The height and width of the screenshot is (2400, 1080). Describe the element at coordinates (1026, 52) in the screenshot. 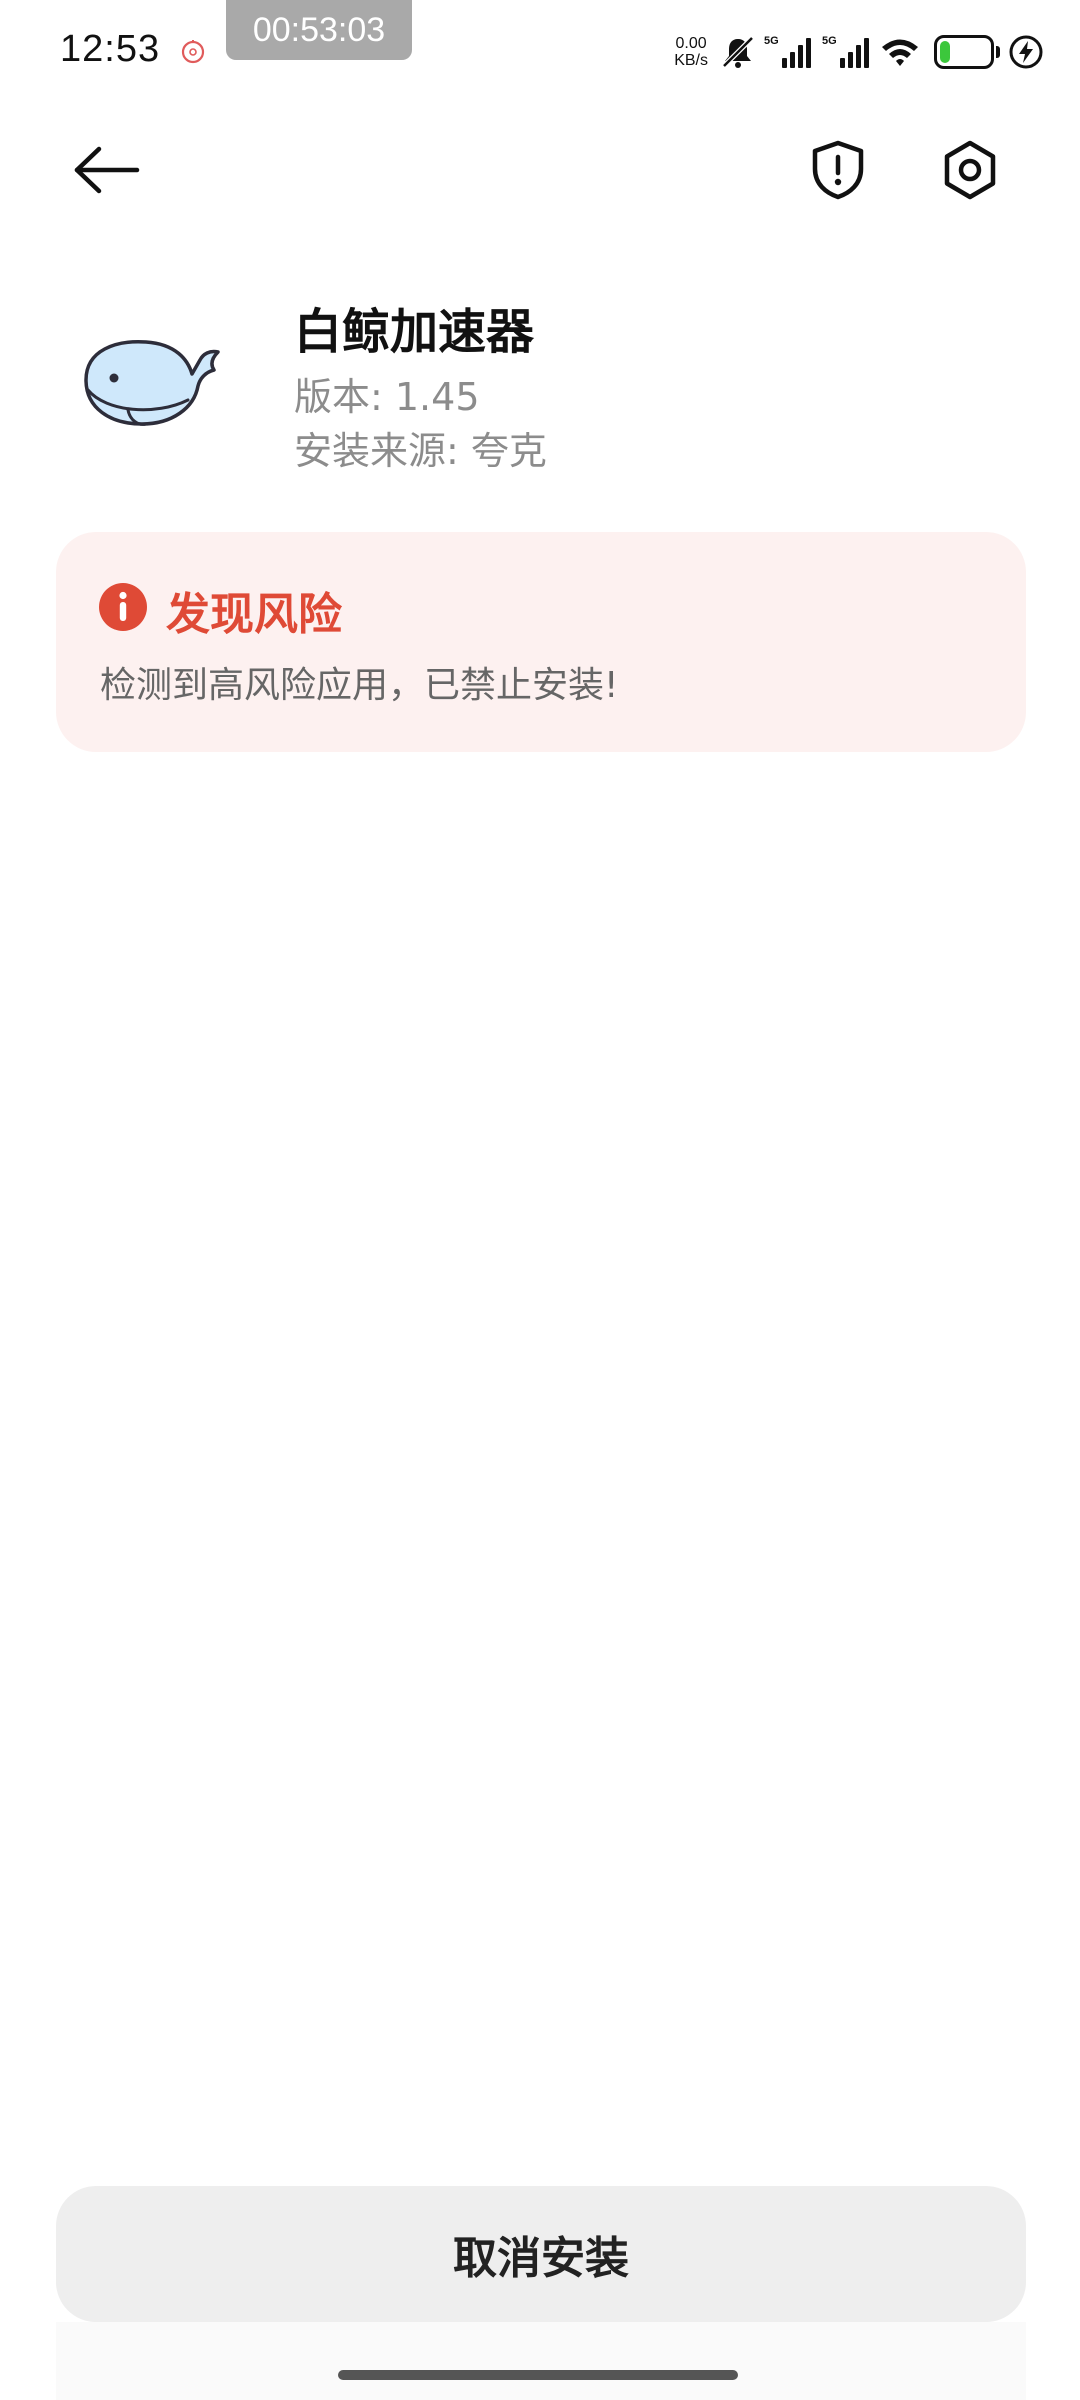

I see `charging-icon` at that location.